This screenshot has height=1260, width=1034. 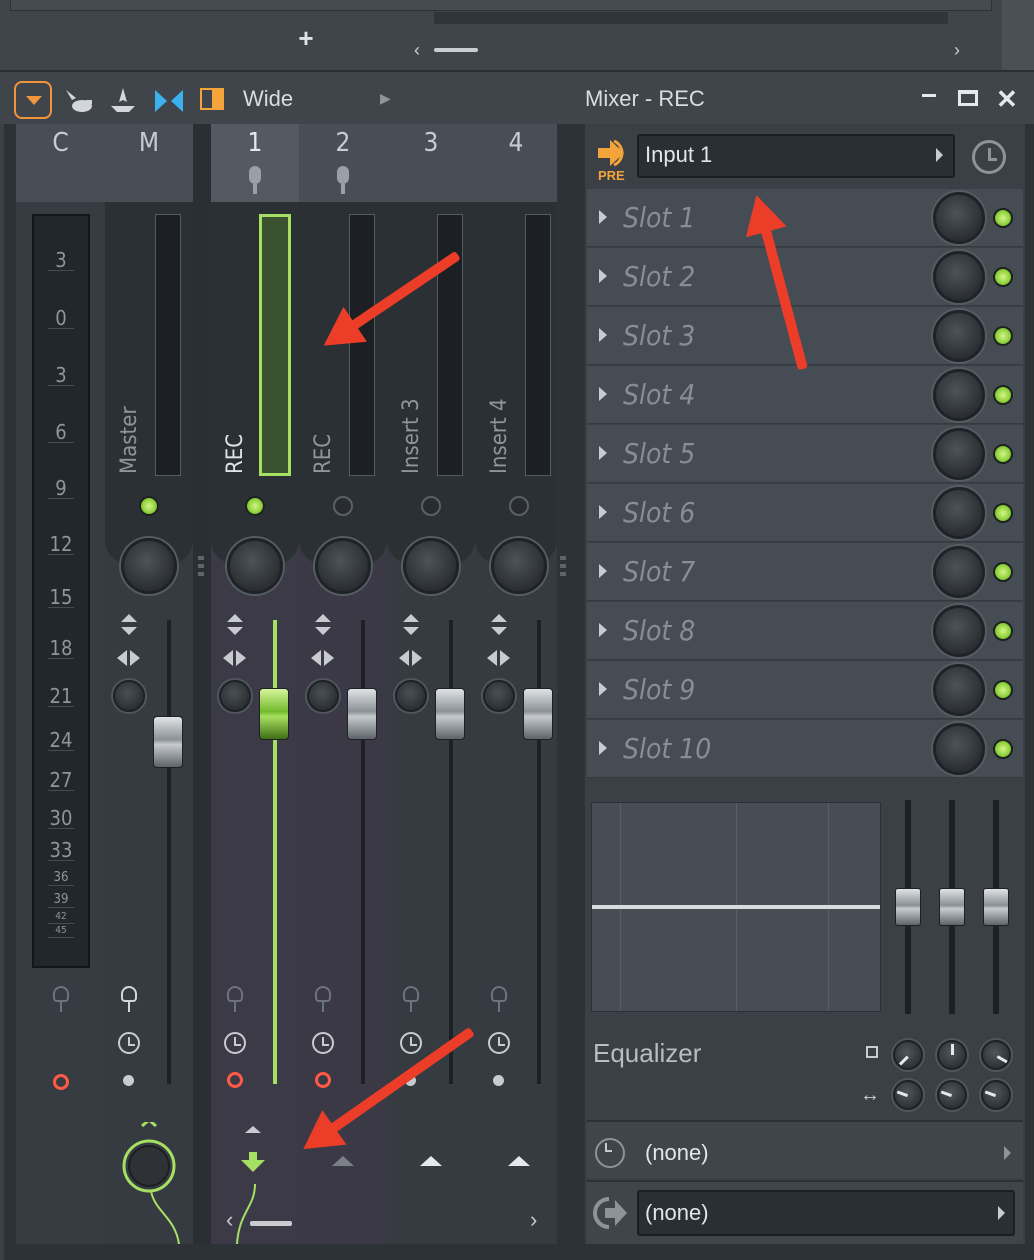 I want to click on time-offset-row: (none), so click(x=805, y=1149).